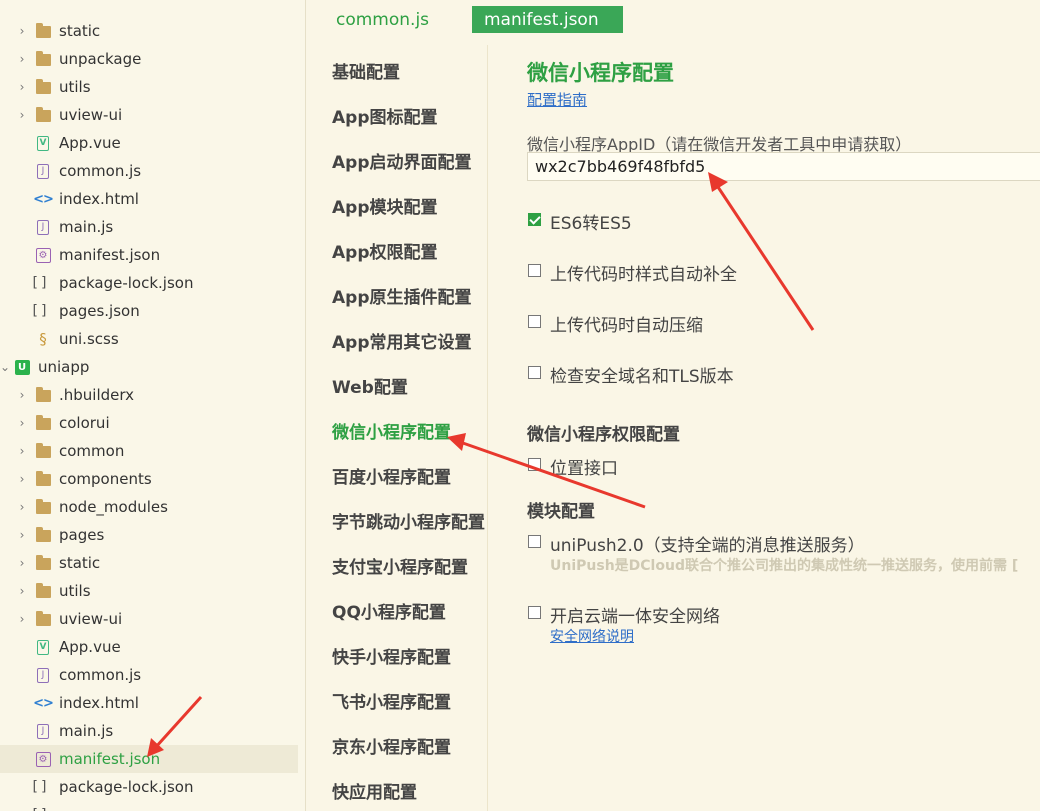 The image size is (1040, 811). Describe the element at coordinates (635, 617) in the screenshot. I see `secure-network-label: 开启云端一体安全网络` at that location.